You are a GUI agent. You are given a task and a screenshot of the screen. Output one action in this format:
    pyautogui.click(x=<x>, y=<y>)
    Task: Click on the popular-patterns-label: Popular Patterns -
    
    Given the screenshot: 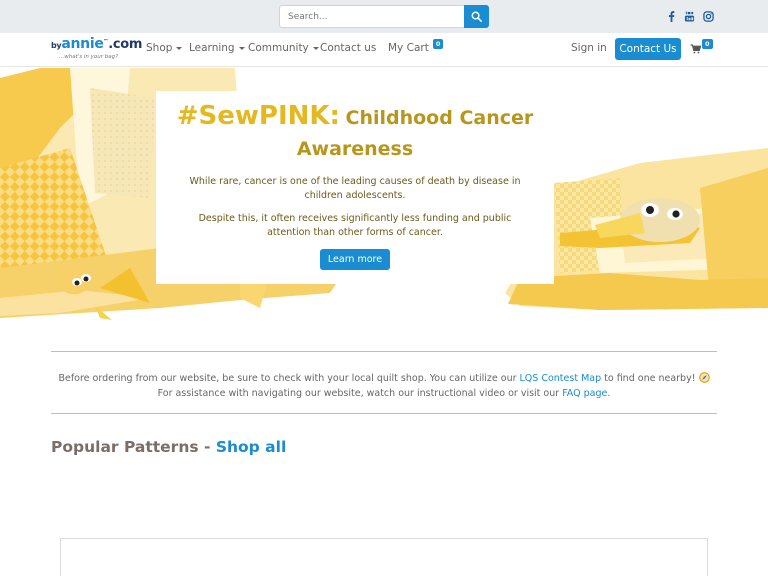 What is the action you would take?
    pyautogui.click(x=133, y=447)
    